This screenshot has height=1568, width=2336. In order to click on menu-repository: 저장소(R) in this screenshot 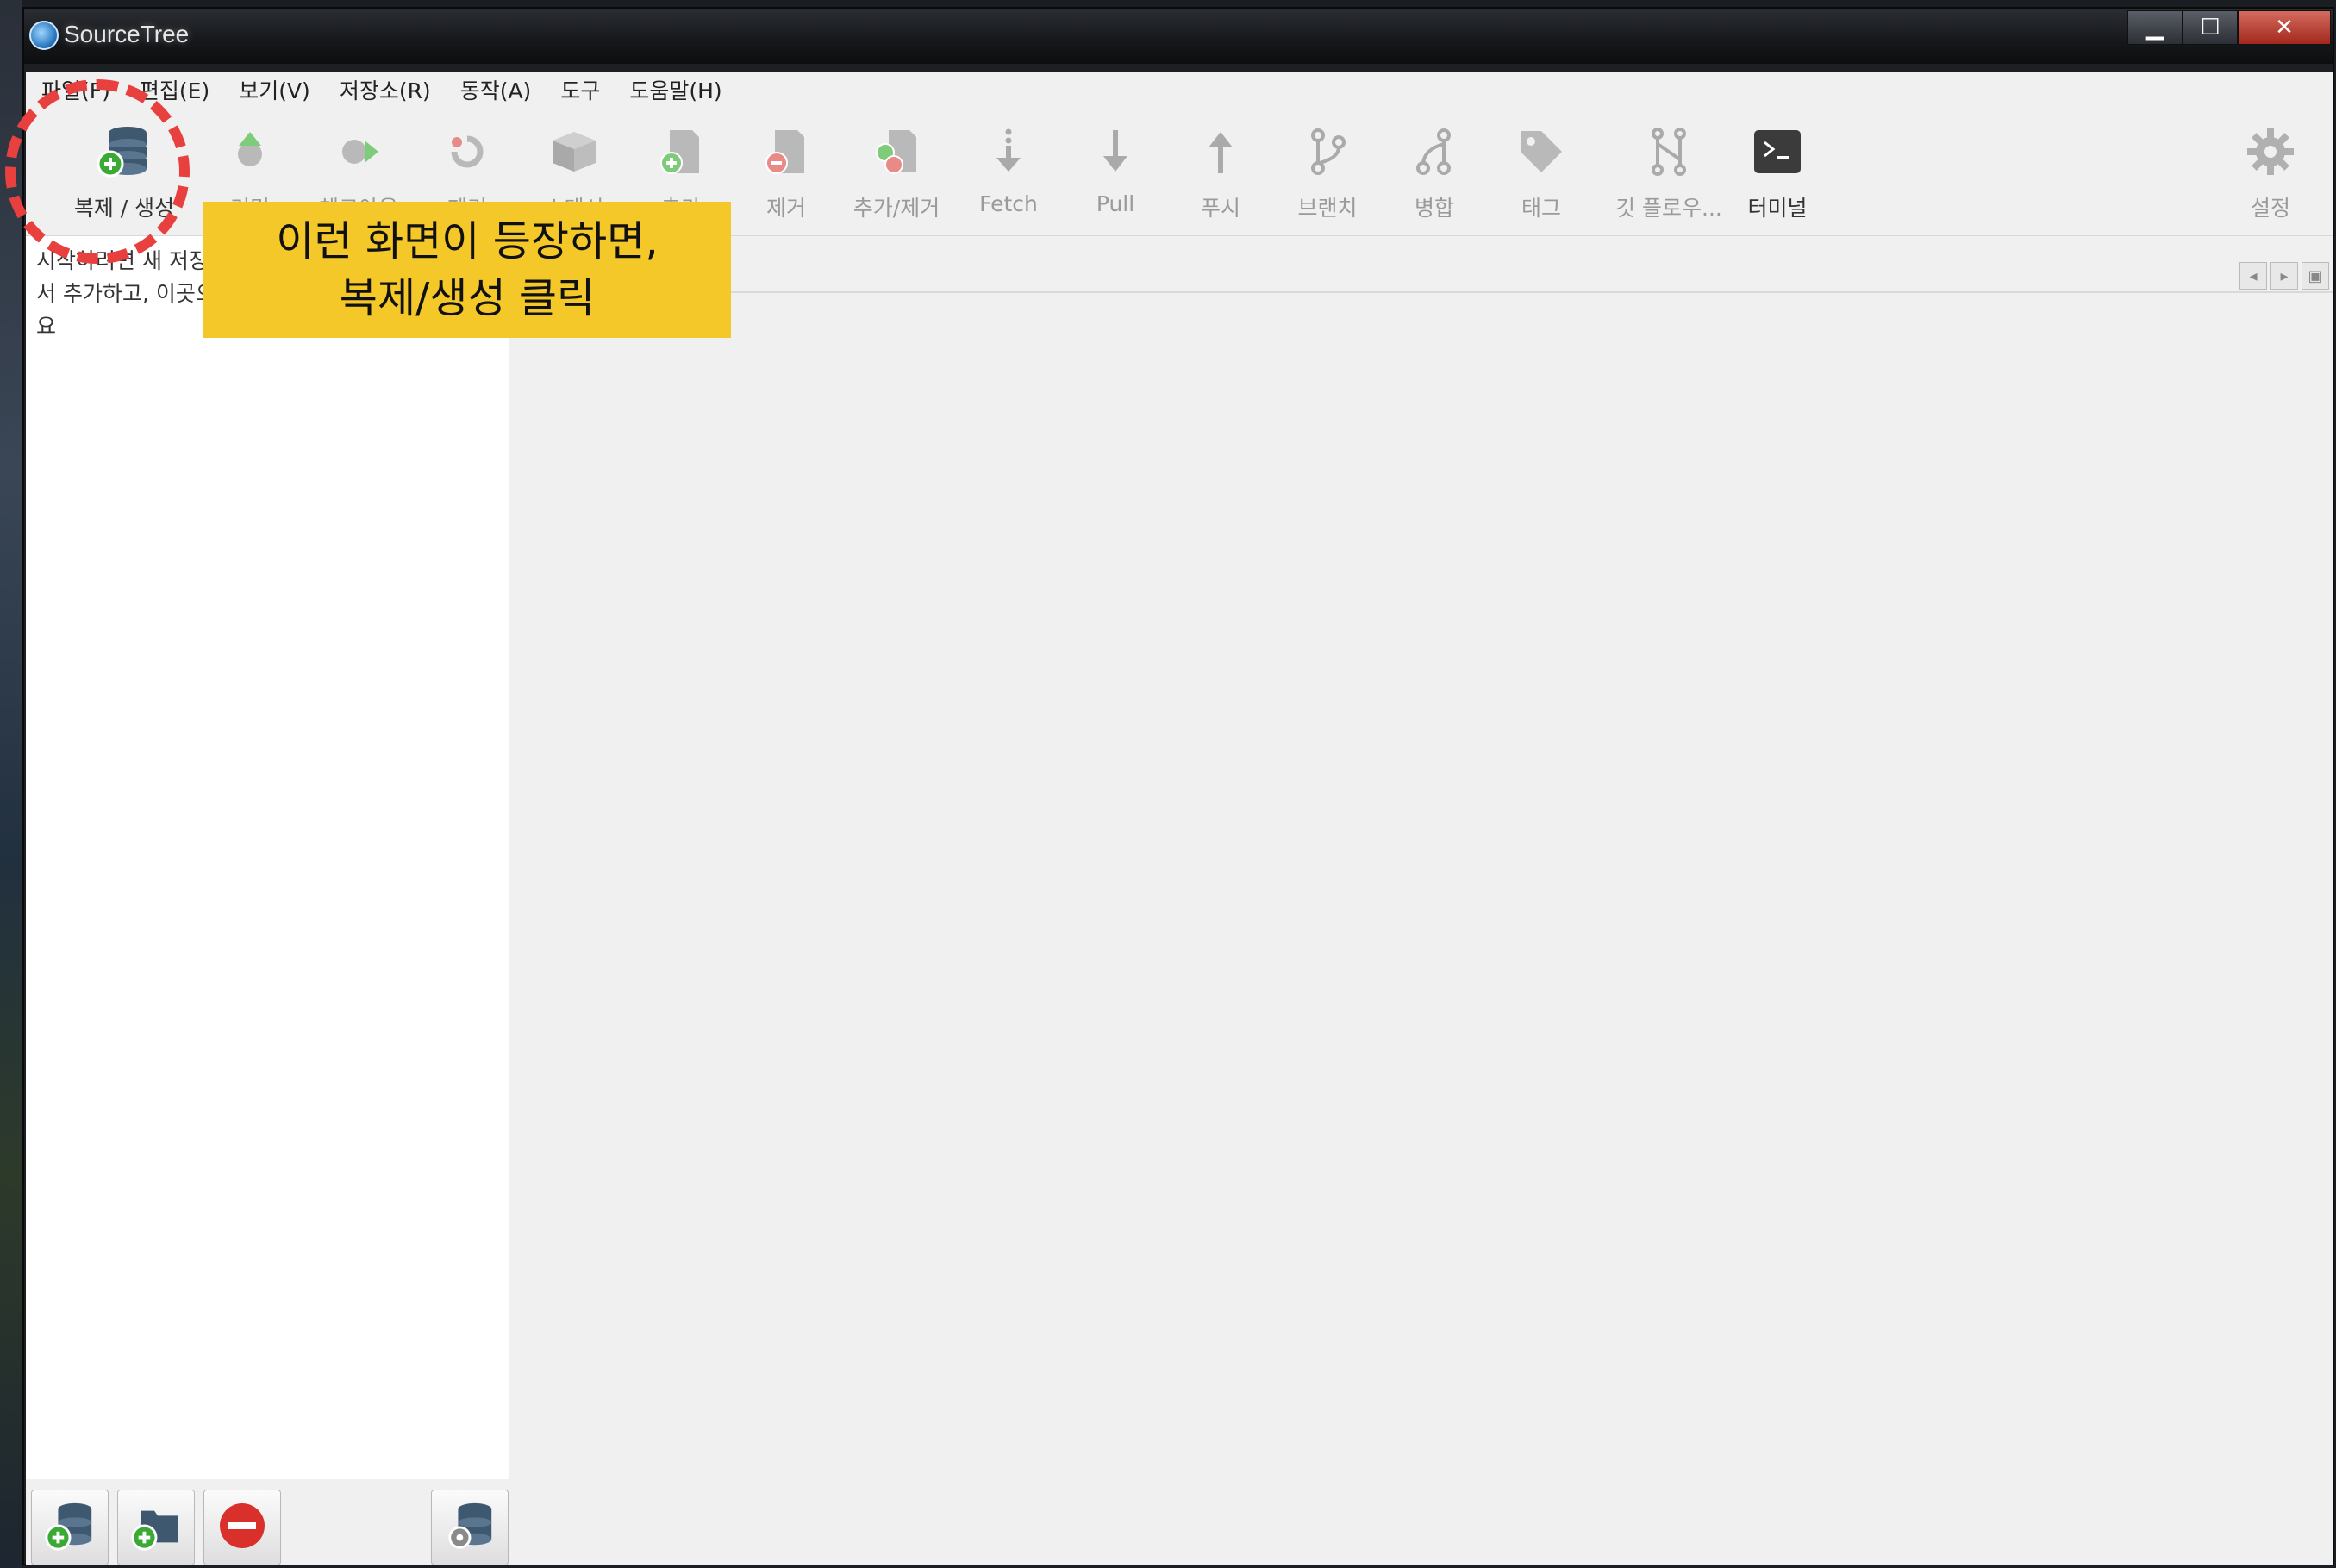, I will do `click(385, 89)`.